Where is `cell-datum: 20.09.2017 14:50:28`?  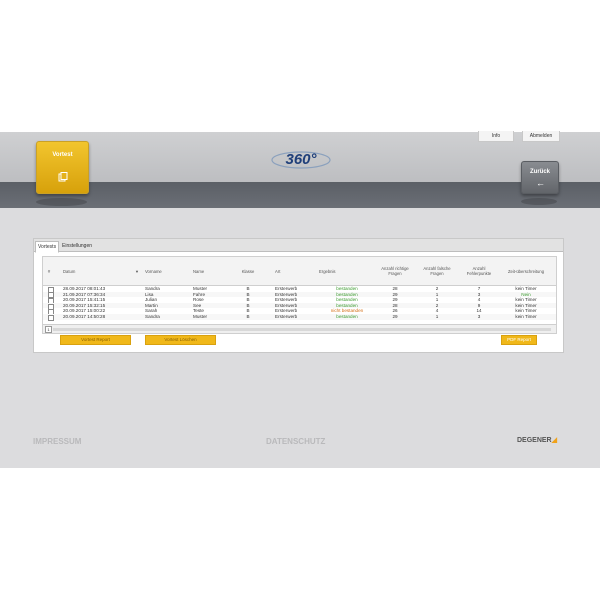
cell-datum: 20.09.2017 14:50:28 is located at coordinates (84, 316).